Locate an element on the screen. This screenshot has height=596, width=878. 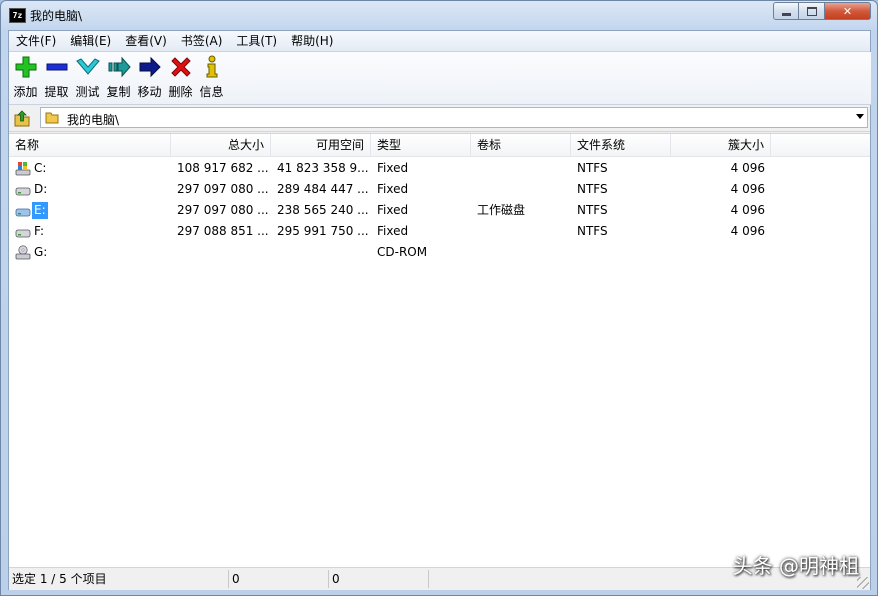
up-folder-button is located at coordinates (22, 118).